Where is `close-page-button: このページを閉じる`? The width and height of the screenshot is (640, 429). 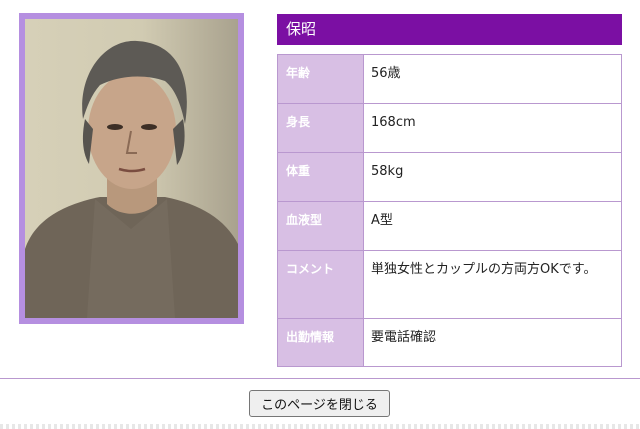
close-page-button: このページを閉じる is located at coordinates (319, 403).